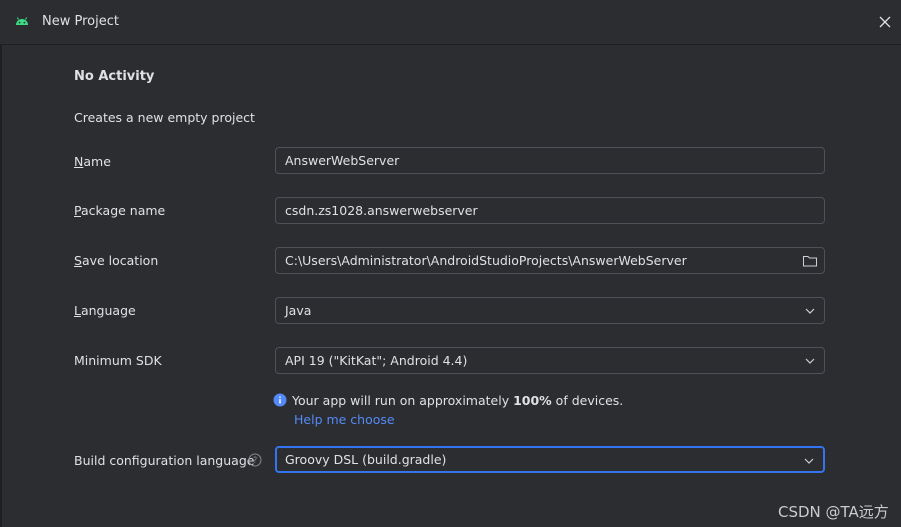  What do you see at coordinates (381, 210) in the screenshot?
I see `package-name-value: csdn.zs1028.answerwebserver` at bounding box center [381, 210].